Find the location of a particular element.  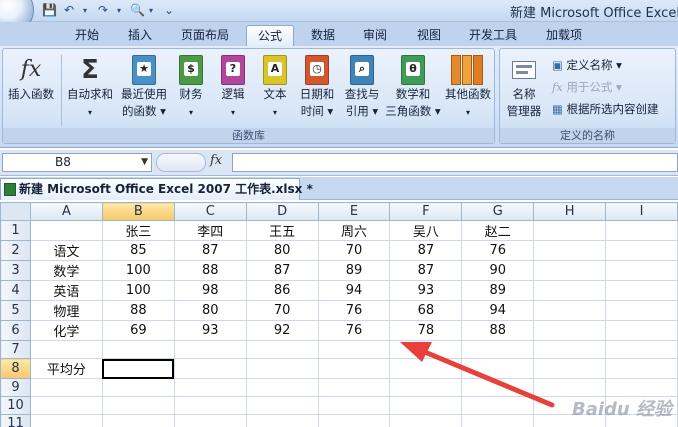

annotation-arrow is located at coordinates (477, 375).